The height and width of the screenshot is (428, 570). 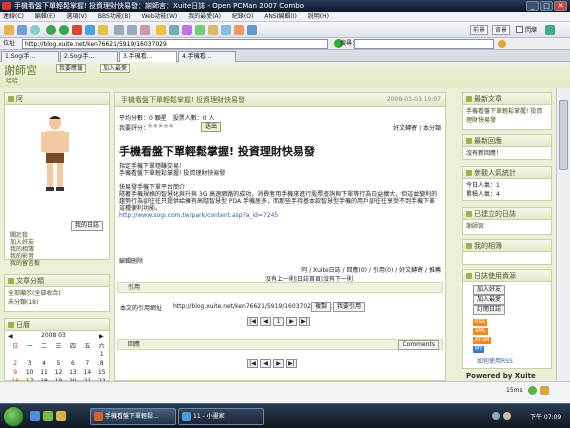 What do you see at coordinates (507, 116) in the screenshot?
I see `latest-post-link: 手機看盤下單輕鬆掌握! 投資理財快易發` at bounding box center [507, 116].